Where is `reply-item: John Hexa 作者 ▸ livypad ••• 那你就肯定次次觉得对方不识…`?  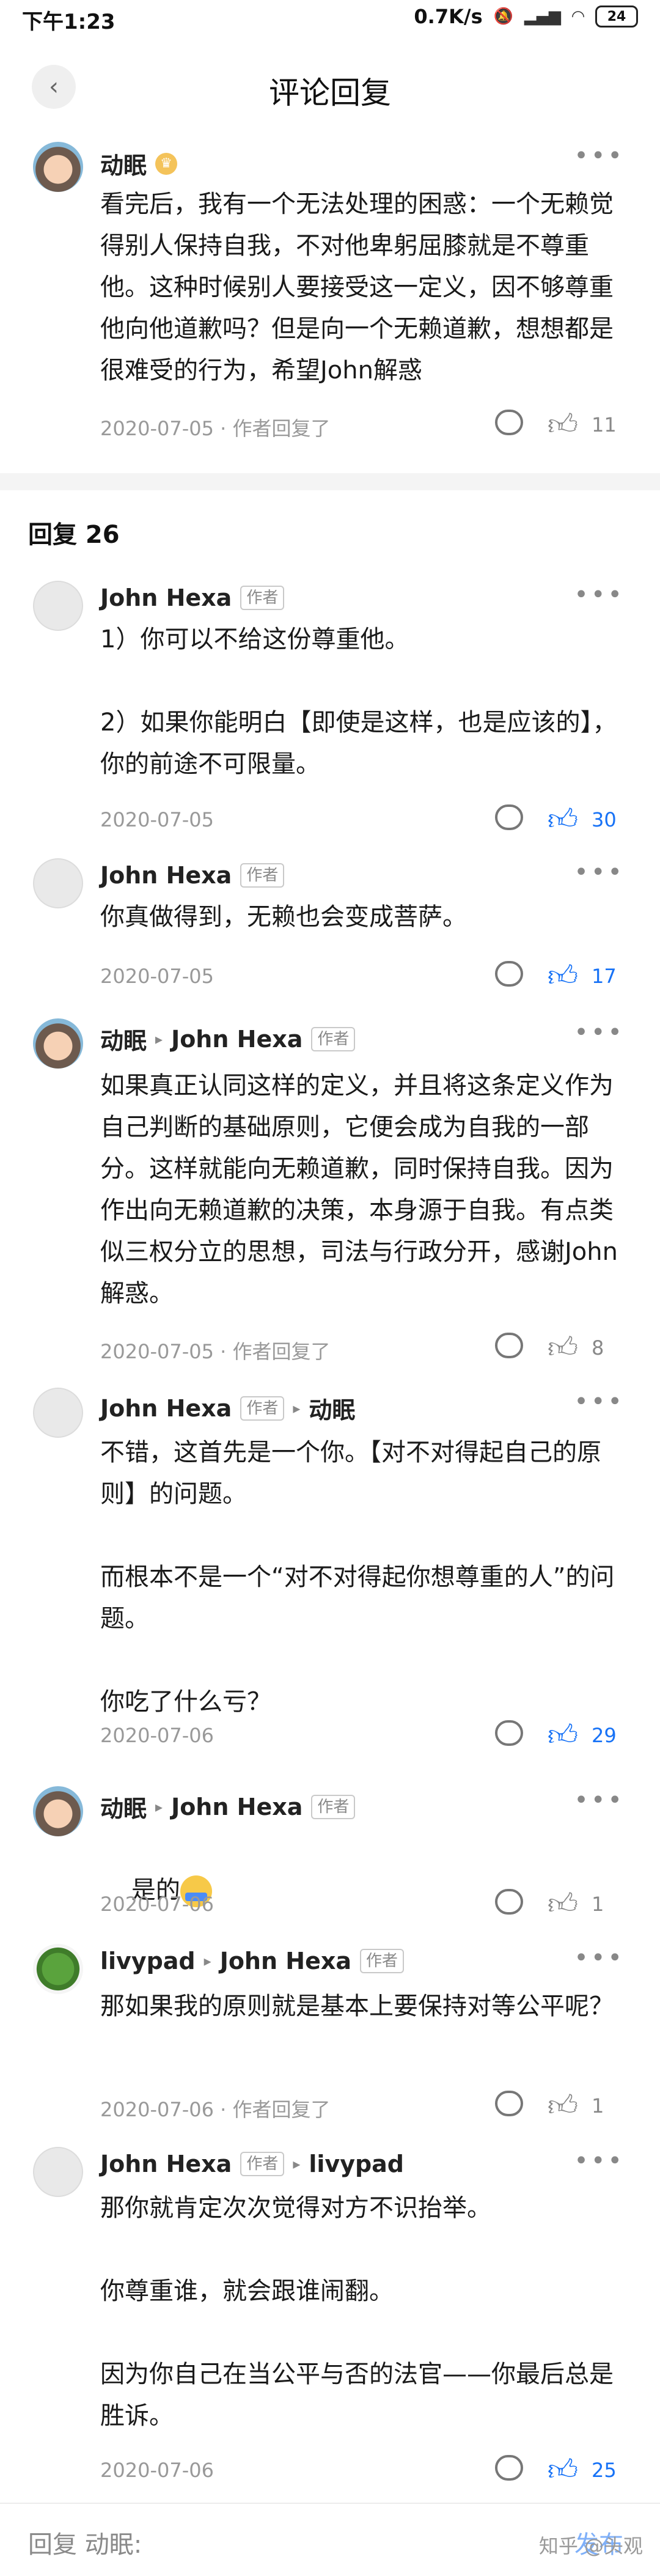
reply-item: John Hexa 作者 ▸ livypad ••• 那你就肯定次次觉得对方不识… is located at coordinates (330, 2318).